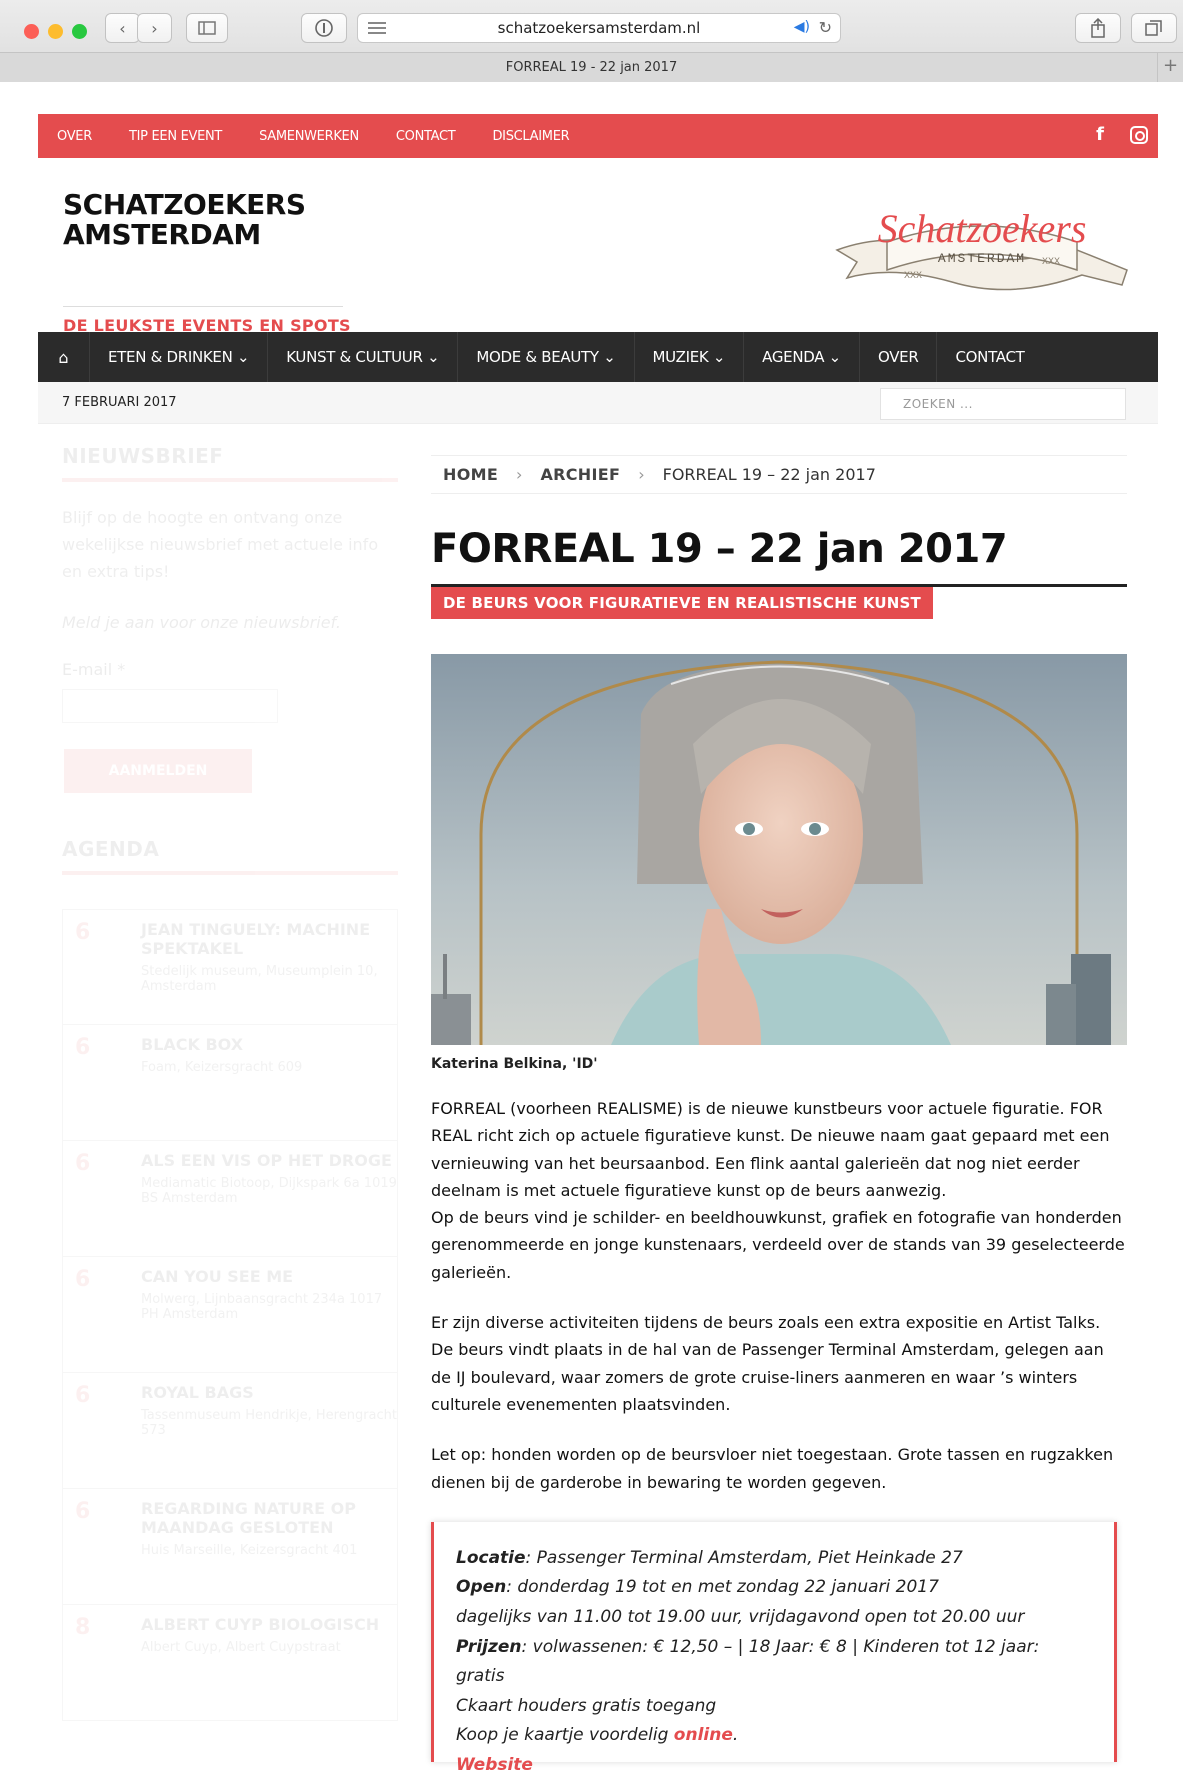 This screenshot has height=1781, width=1183. What do you see at coordinates (119, 402) in the screenshot?
I see `current-date: 7 FEBRUARI 2017` at bounding box center [119, 402].